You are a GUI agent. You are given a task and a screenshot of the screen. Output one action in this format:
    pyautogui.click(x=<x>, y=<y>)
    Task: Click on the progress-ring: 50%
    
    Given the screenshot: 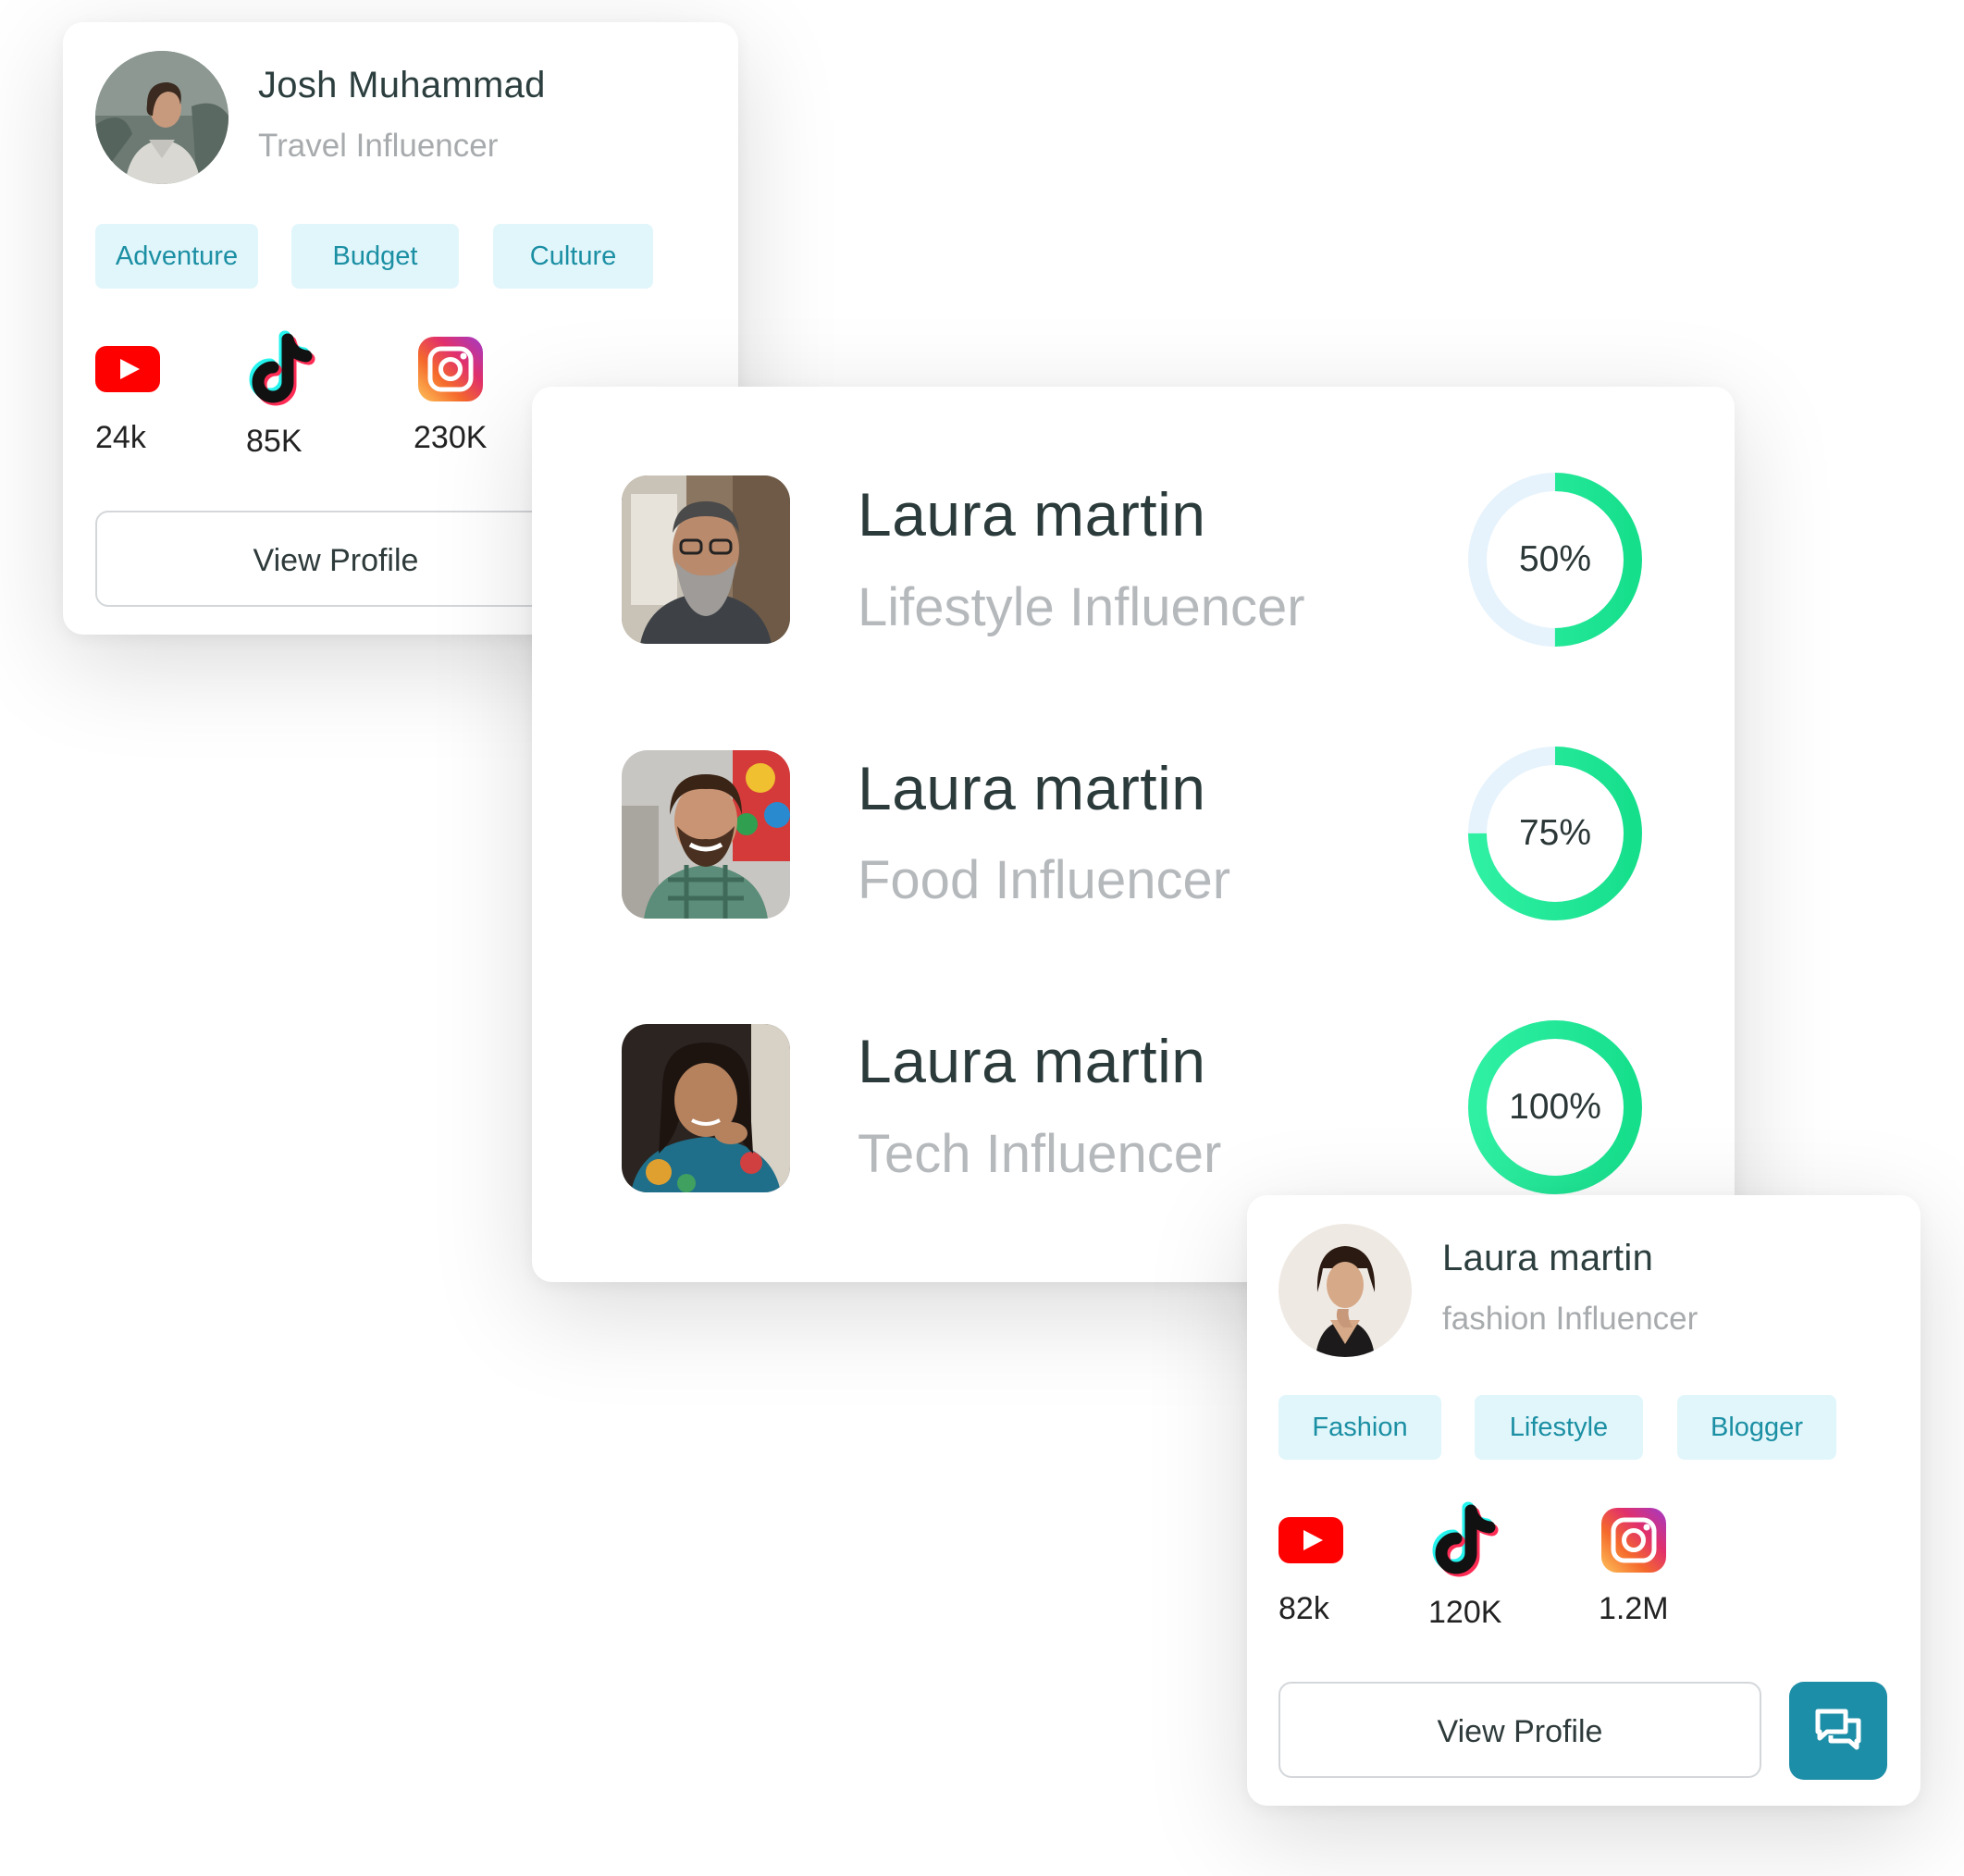 What is the action you would take?
    pyautogui.click(x=1555, y=560)
    